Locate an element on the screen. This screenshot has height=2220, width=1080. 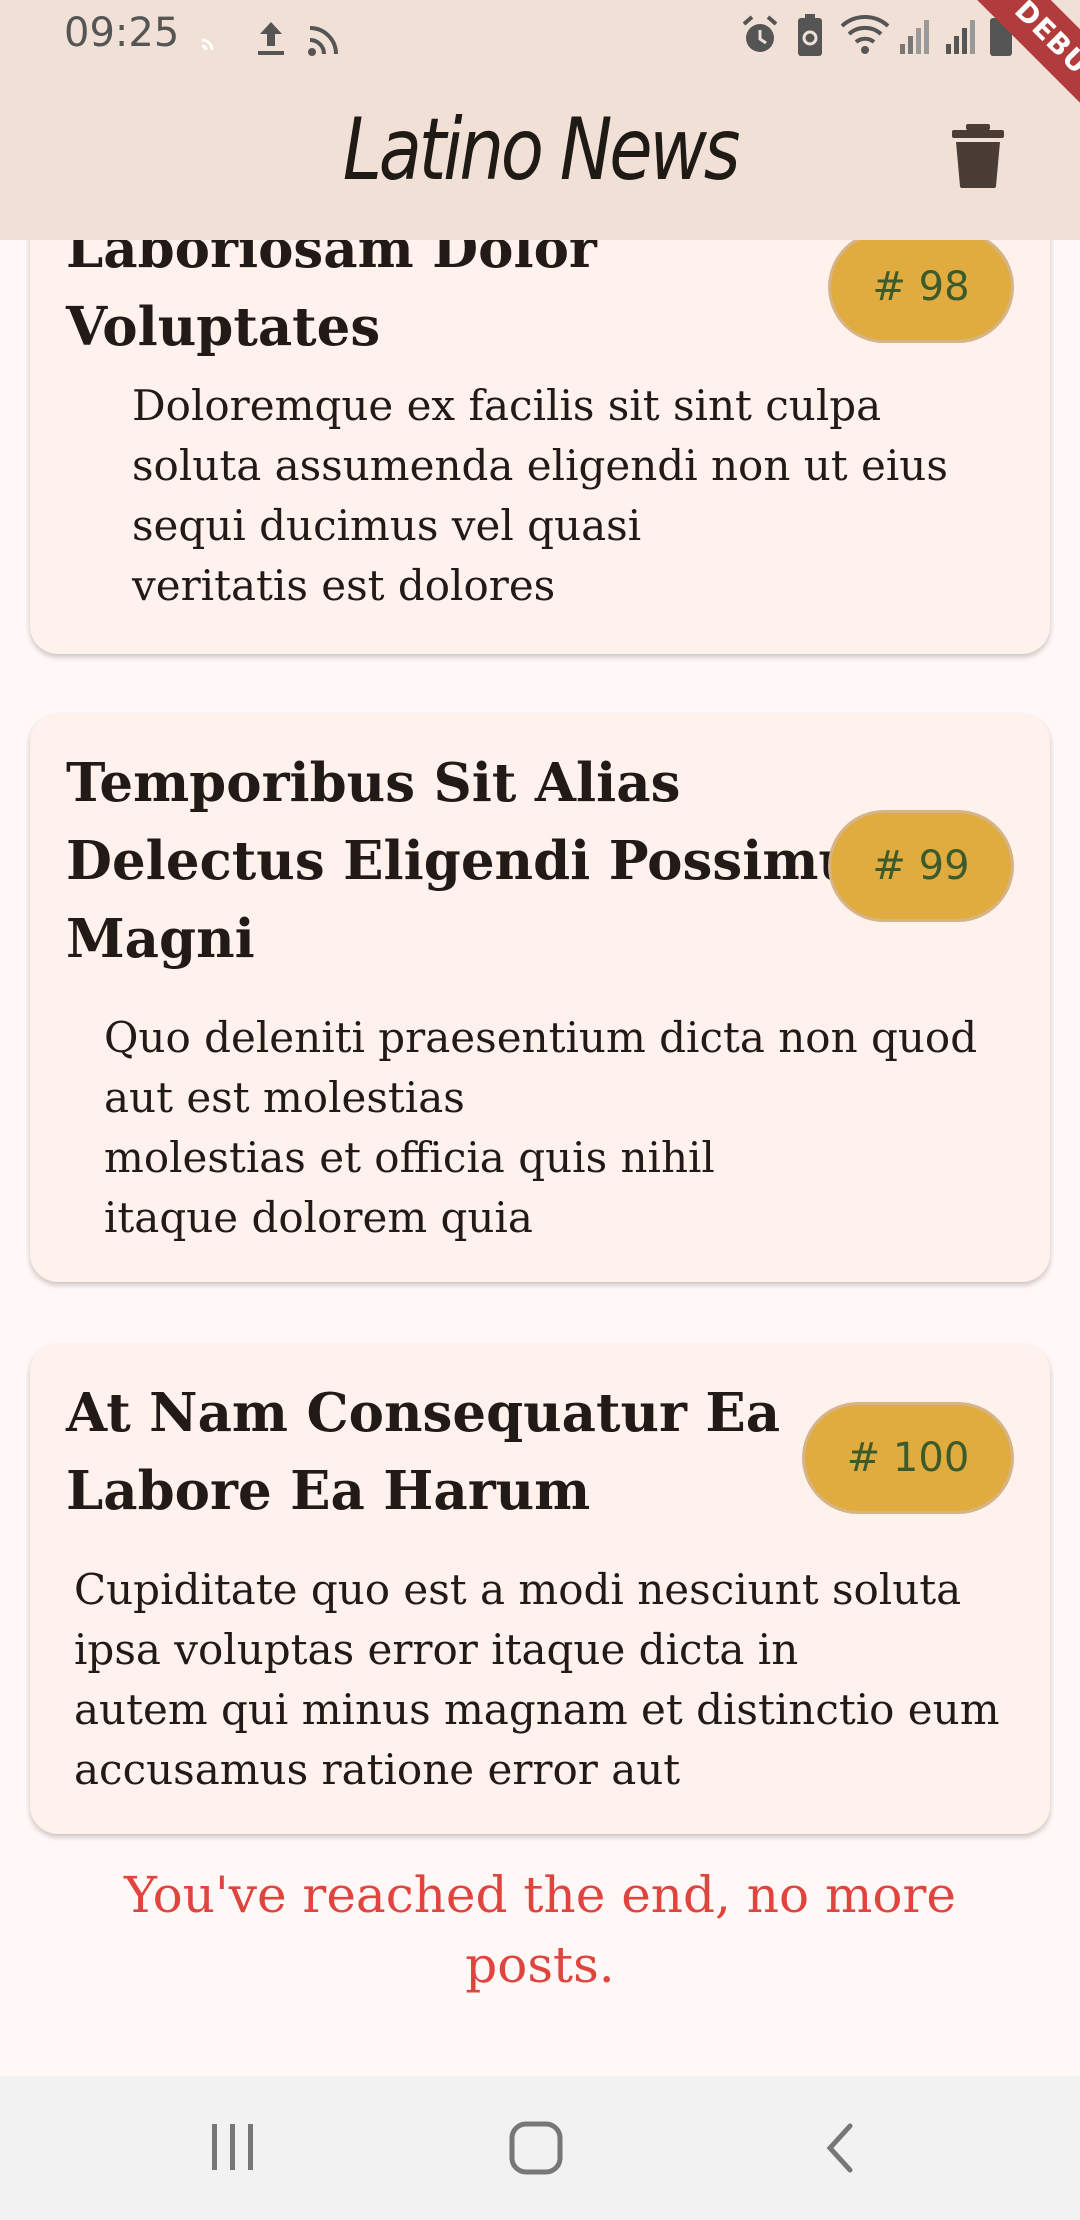
post-body-line: aut est molestias is located at coordinates (284, 1097).